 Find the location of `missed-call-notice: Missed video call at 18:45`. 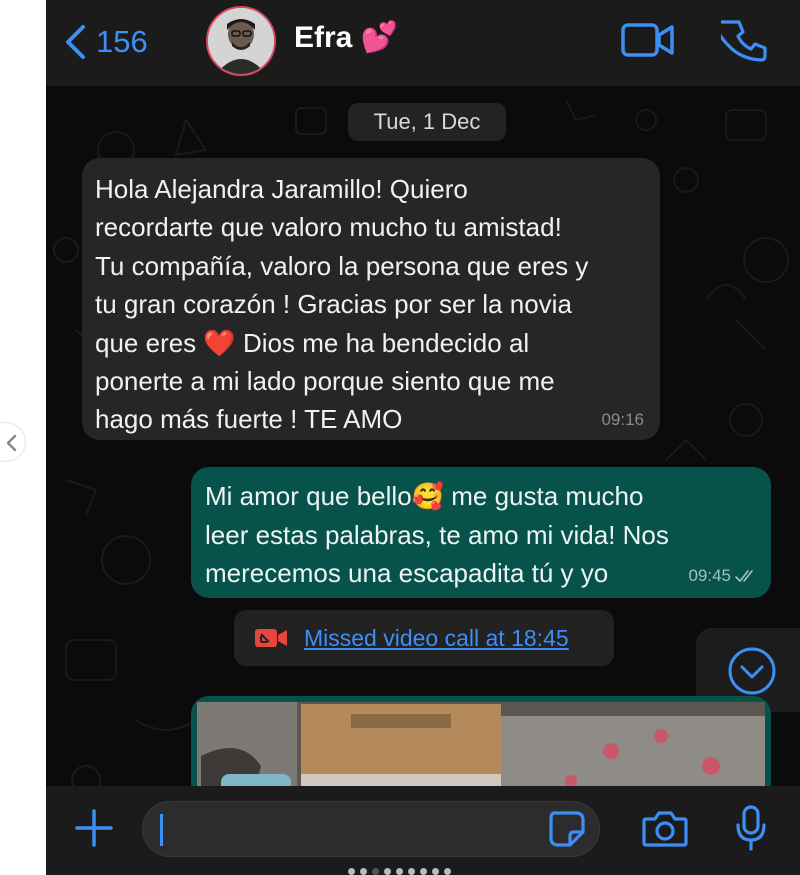

missed-call-notice: Missed video call at 18:45 is located at coordinates (424, 638).